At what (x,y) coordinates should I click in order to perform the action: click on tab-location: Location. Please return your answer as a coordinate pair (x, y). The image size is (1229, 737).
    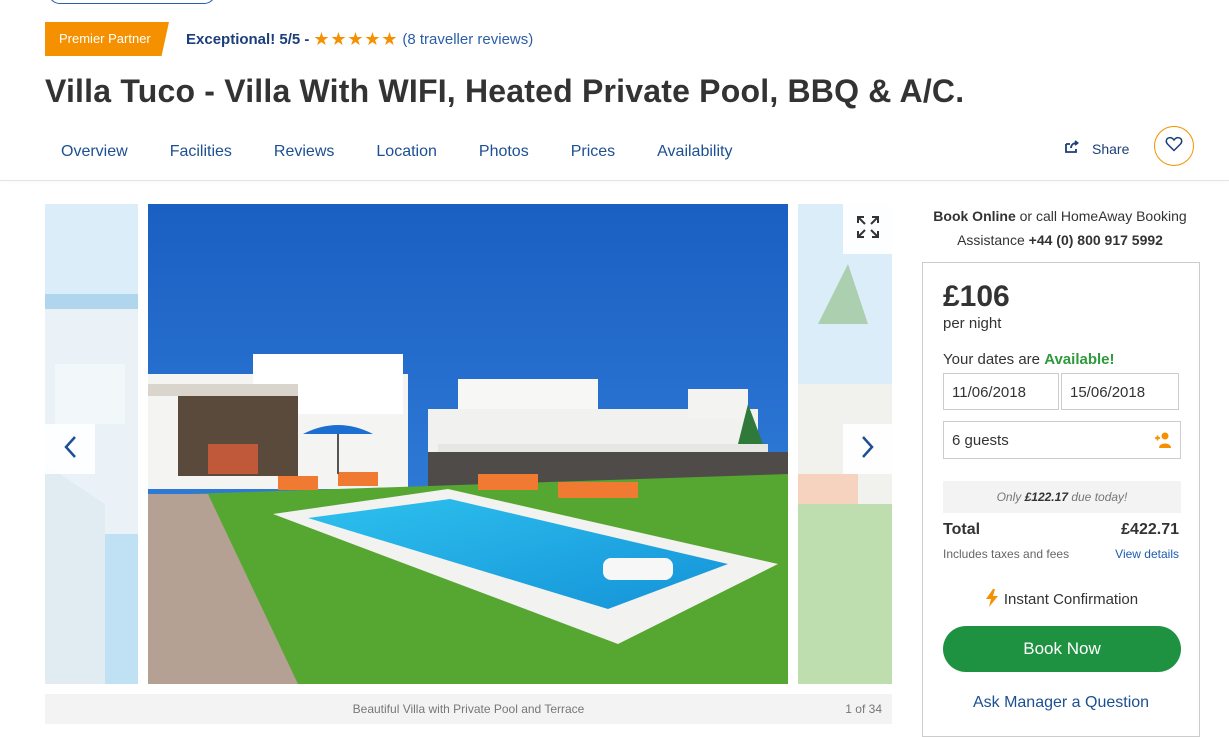
    Looking at the image, I should click on (401, 152).